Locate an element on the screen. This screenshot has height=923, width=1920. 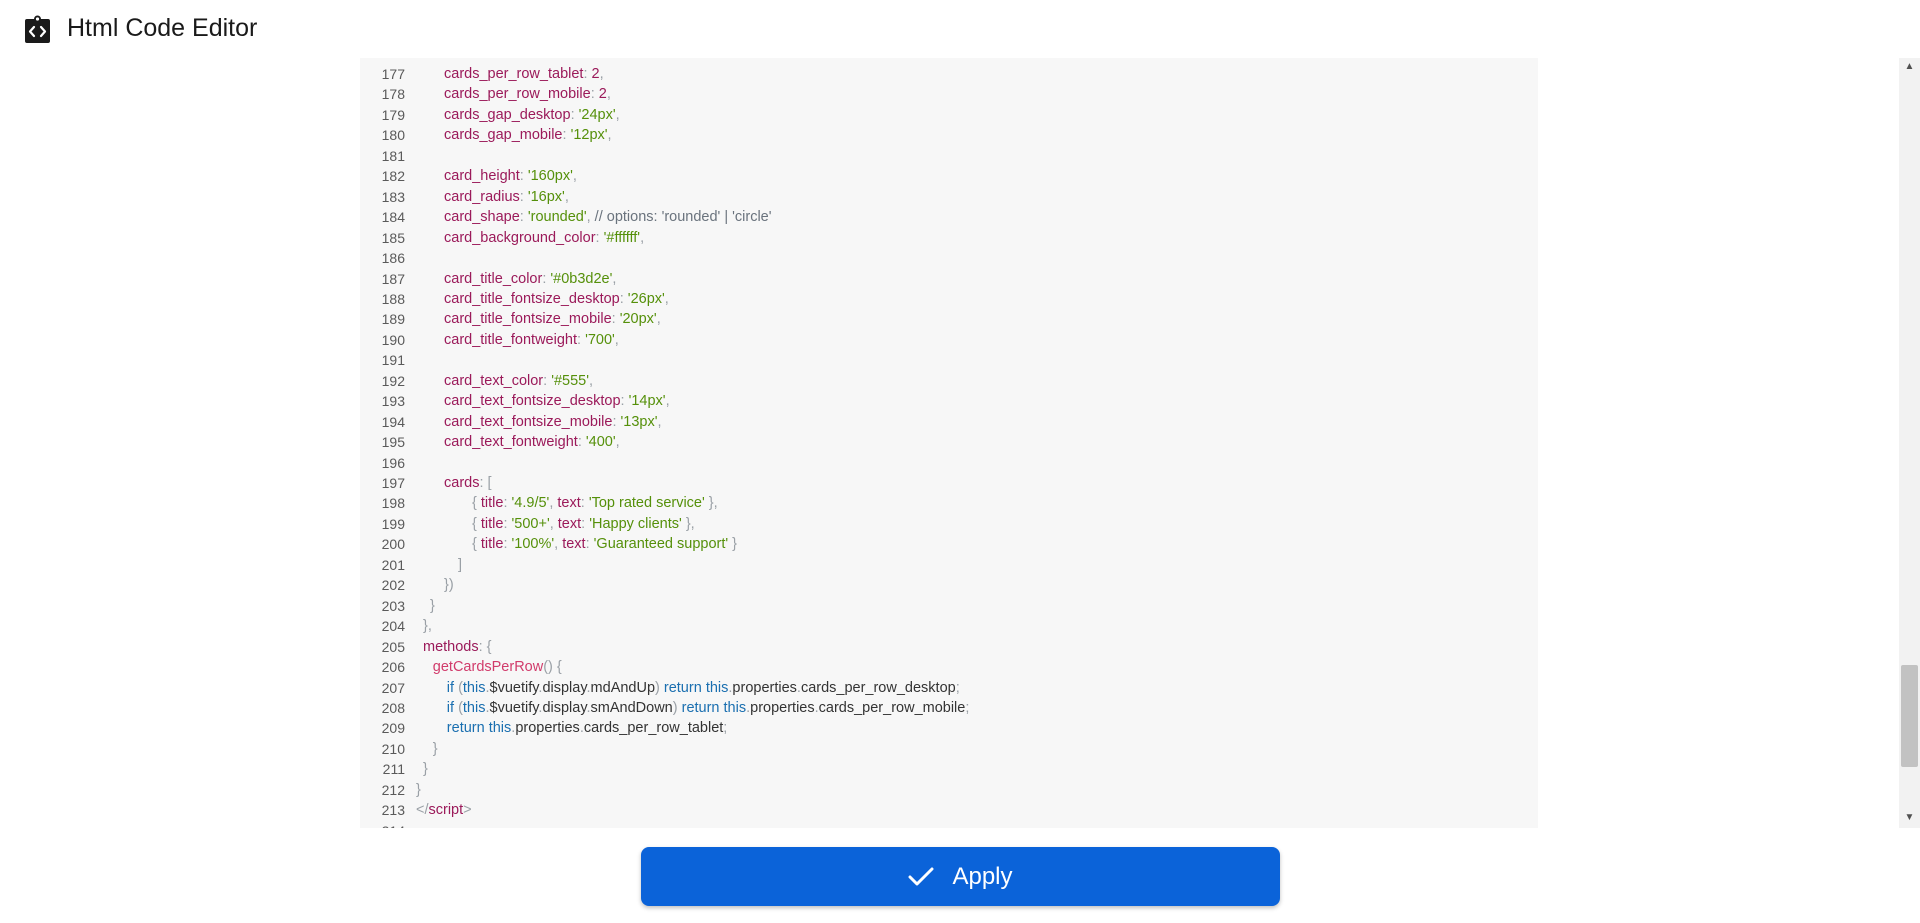
code-line: cards_per_row_tablet: 2, is located at coordinates (524, 74).